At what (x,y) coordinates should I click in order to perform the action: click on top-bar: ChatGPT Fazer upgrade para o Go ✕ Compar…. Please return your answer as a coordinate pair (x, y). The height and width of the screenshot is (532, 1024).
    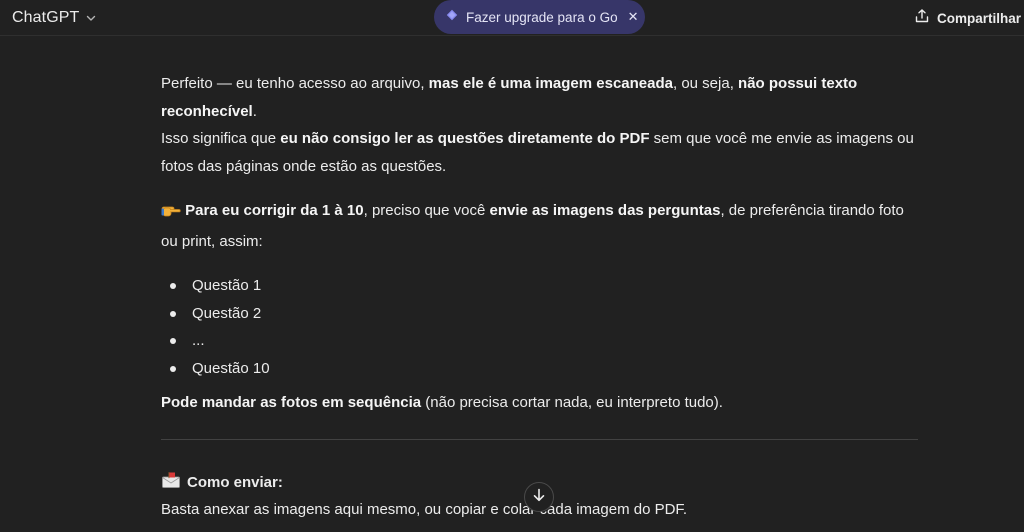
    Looking at the image, I should click on (512, 18).